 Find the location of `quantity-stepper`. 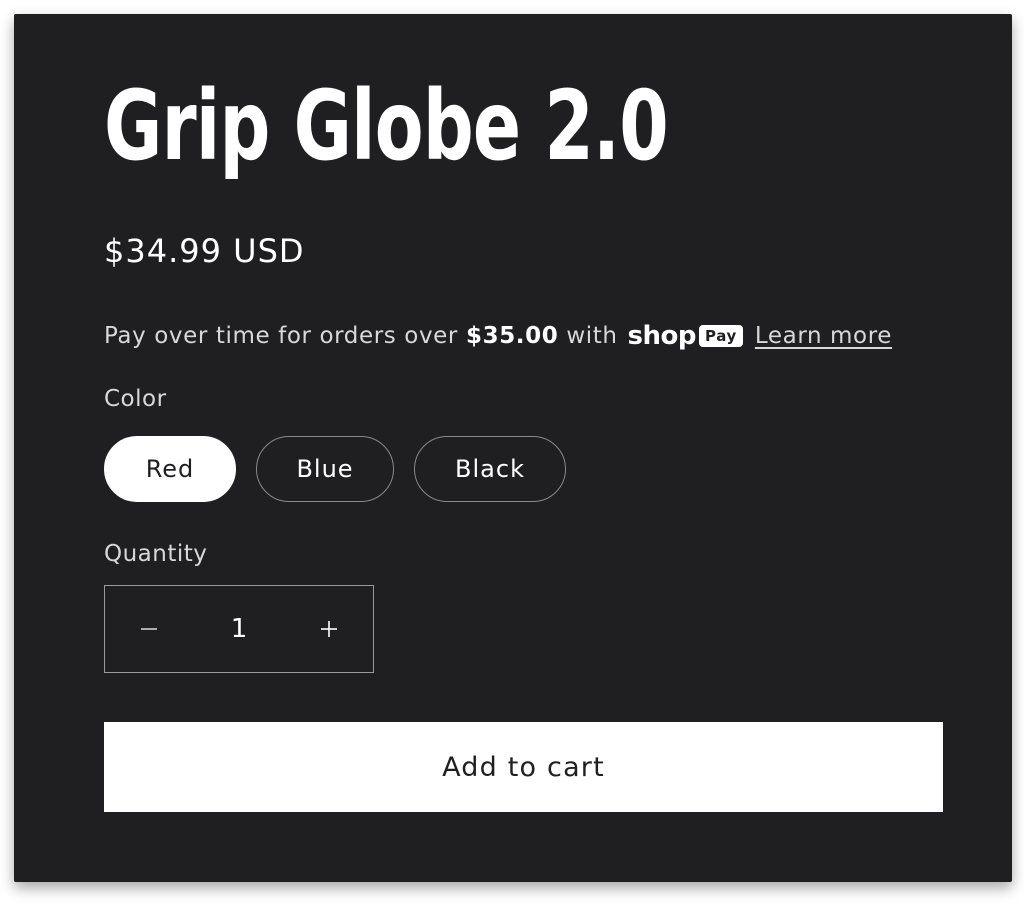

quantity-stepper is located at coordinates (239, 629).